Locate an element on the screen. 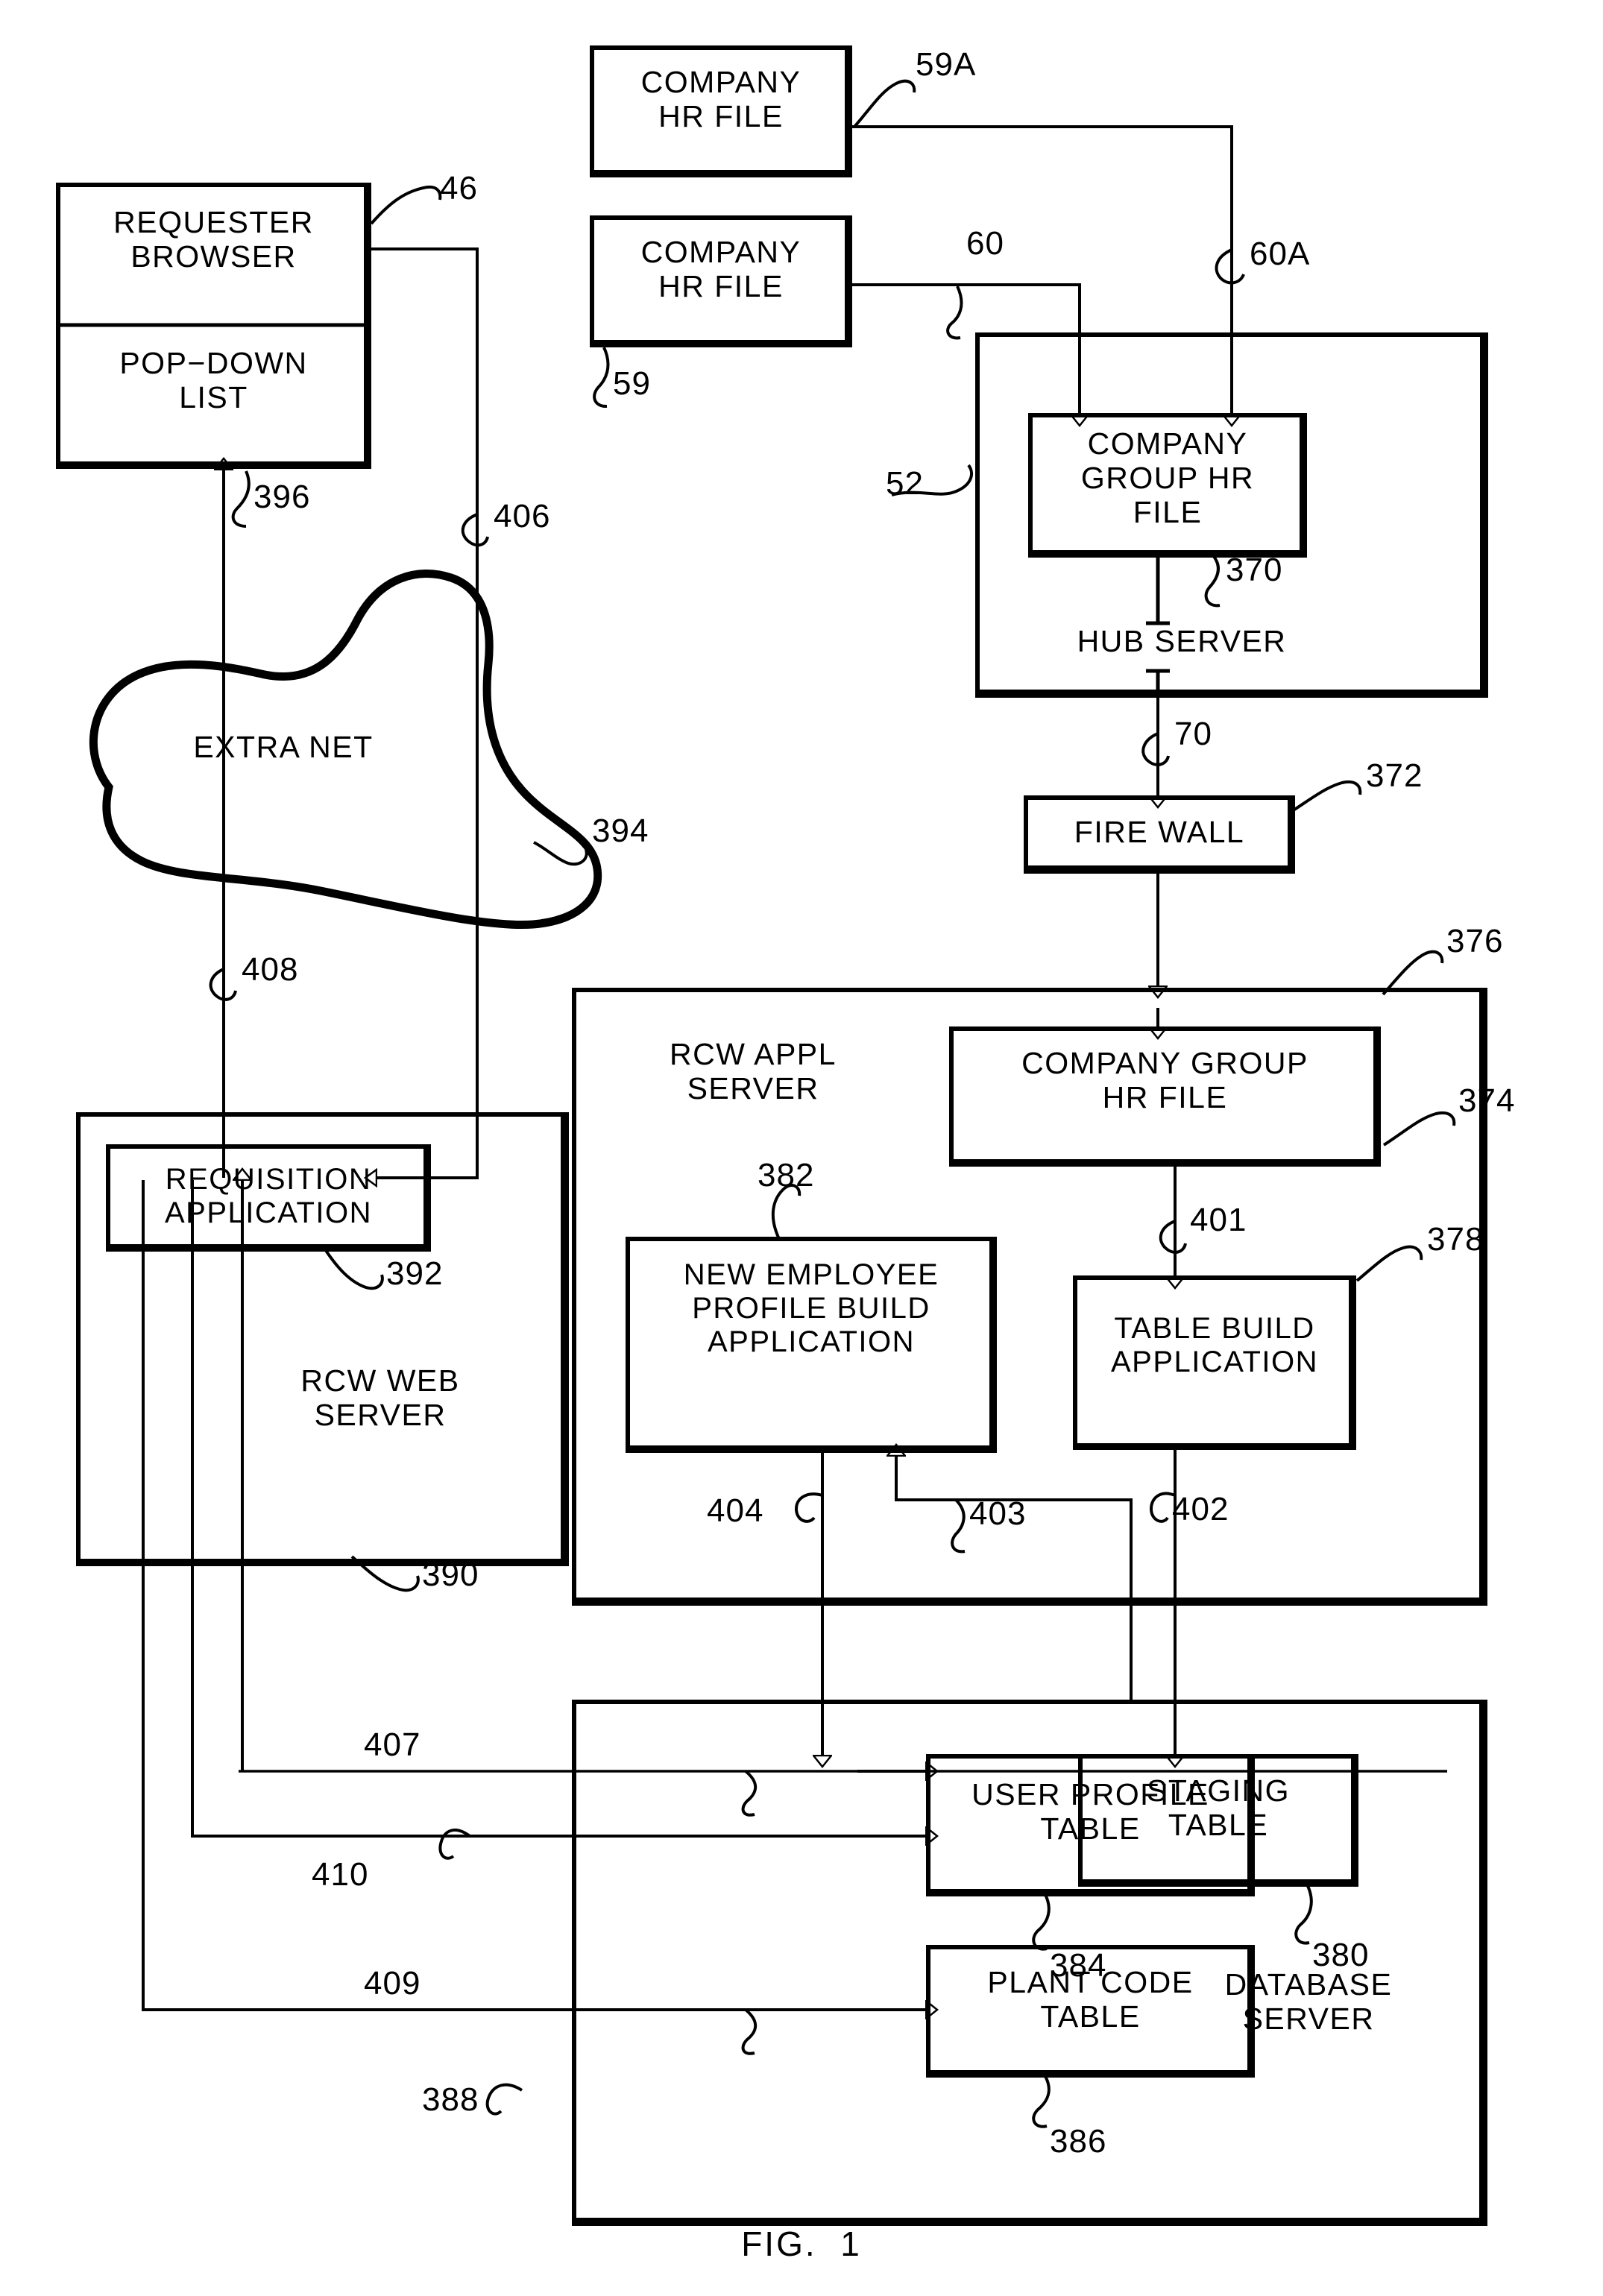 This screenshot has height=2296, width=1603. pop-down-list-label: POP−DOWN LIST is located at coordinates (213, 380).